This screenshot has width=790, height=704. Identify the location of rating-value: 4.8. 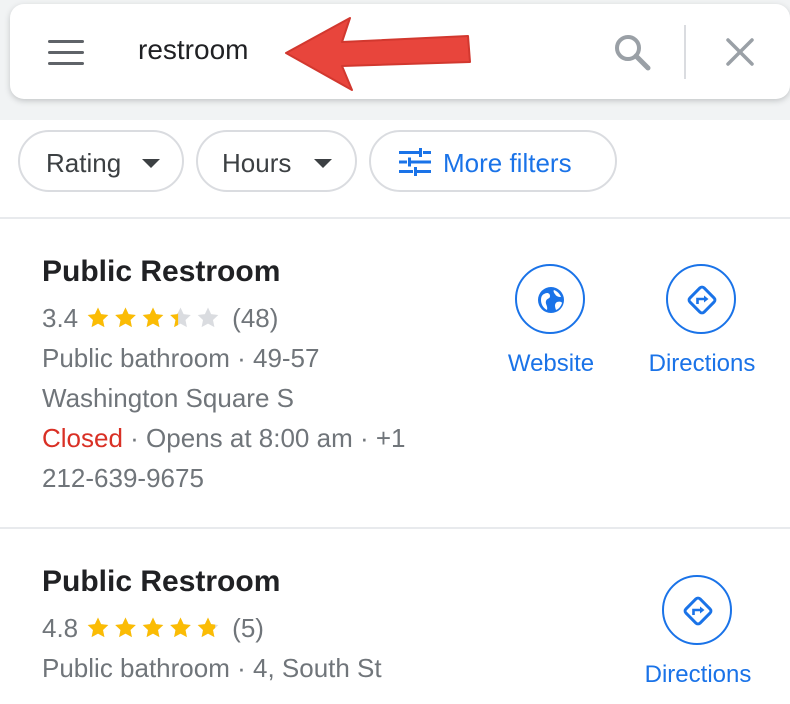
(60, 628).